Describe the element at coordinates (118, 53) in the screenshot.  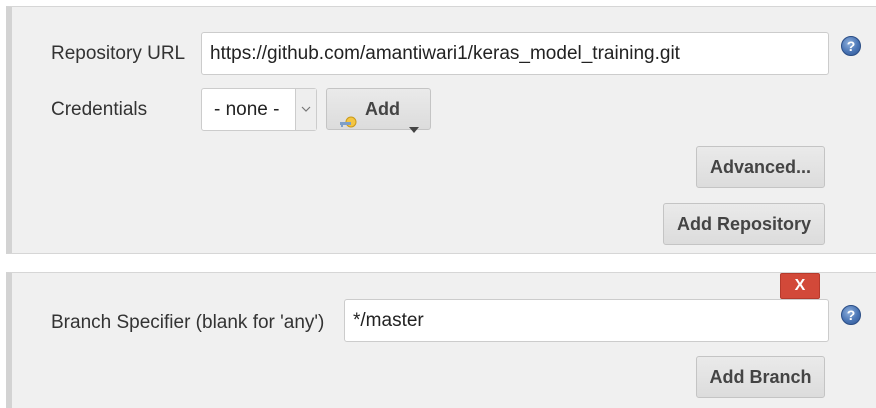
I see `repository-url-label: Repository URL` at that location.